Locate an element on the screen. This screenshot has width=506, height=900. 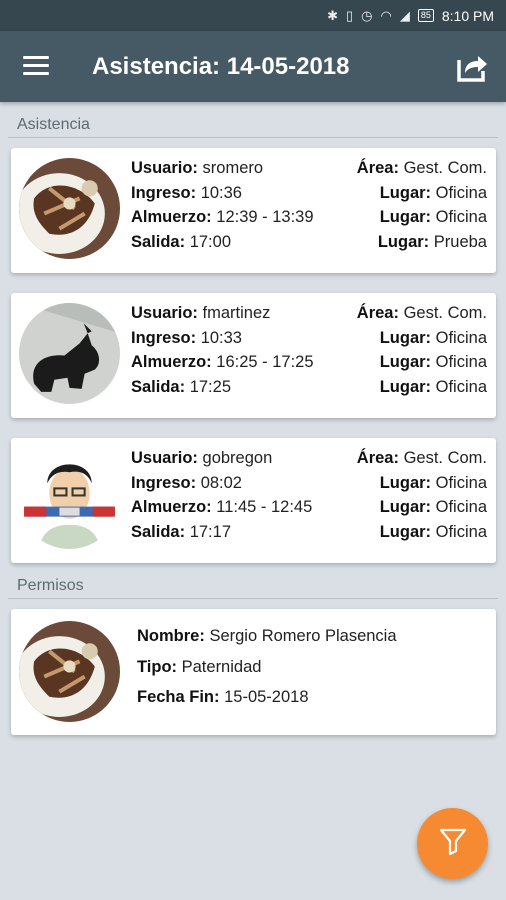
checkout-row: Salida: 17:00 Lugar: Prueba is located at coordinates (309, 241).